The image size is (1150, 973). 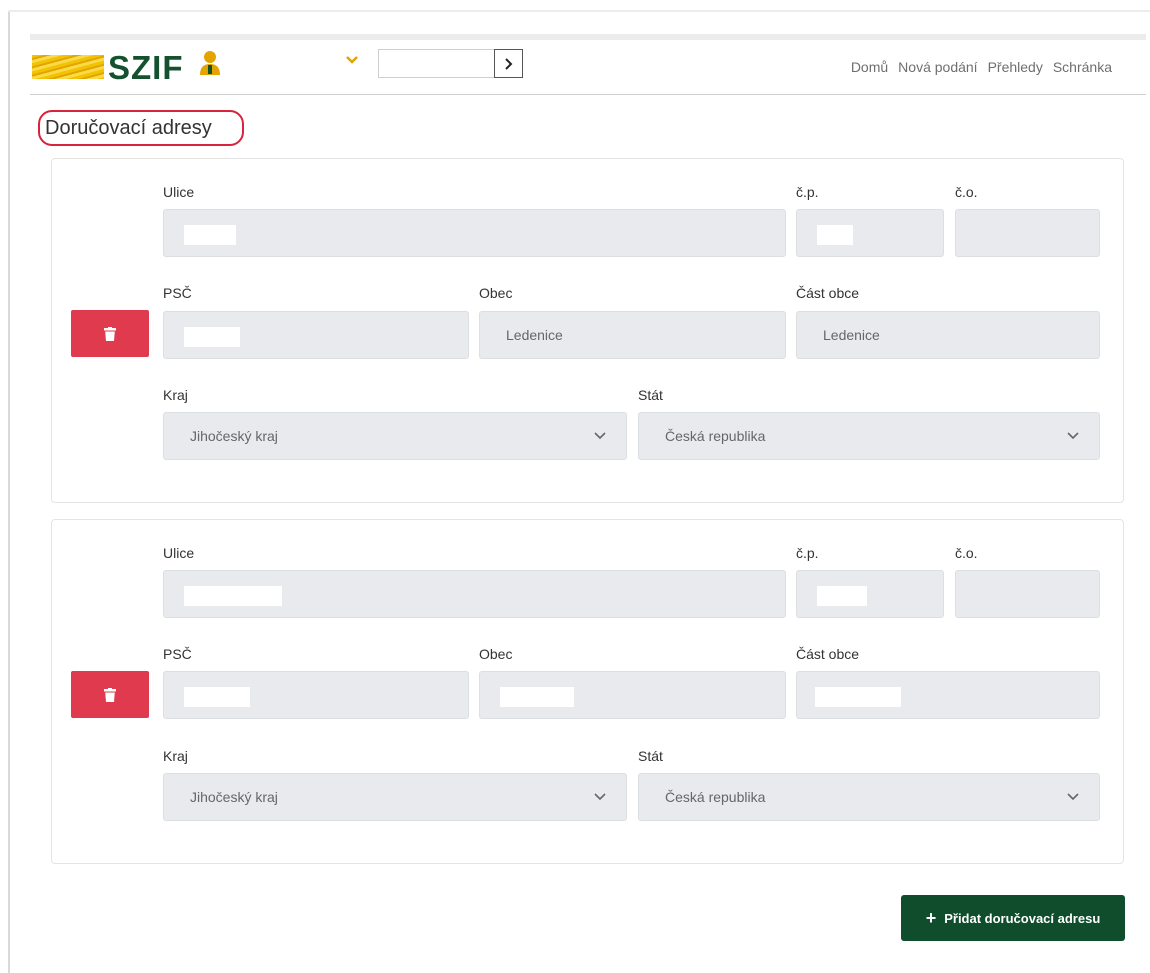 What do you see at coordinates (588, 37) in the screenshot?
I see `top-strip` at bounding box center [588, 37].